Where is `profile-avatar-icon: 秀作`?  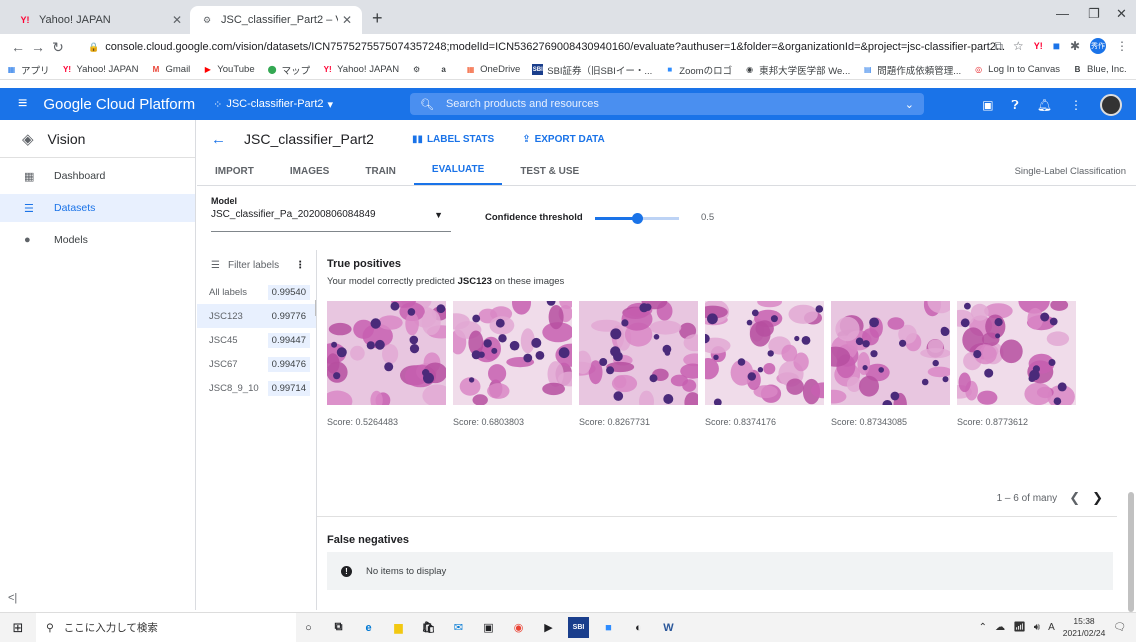
profile-avatar-icon: 秀作 is located at coordinates (1098, 46).